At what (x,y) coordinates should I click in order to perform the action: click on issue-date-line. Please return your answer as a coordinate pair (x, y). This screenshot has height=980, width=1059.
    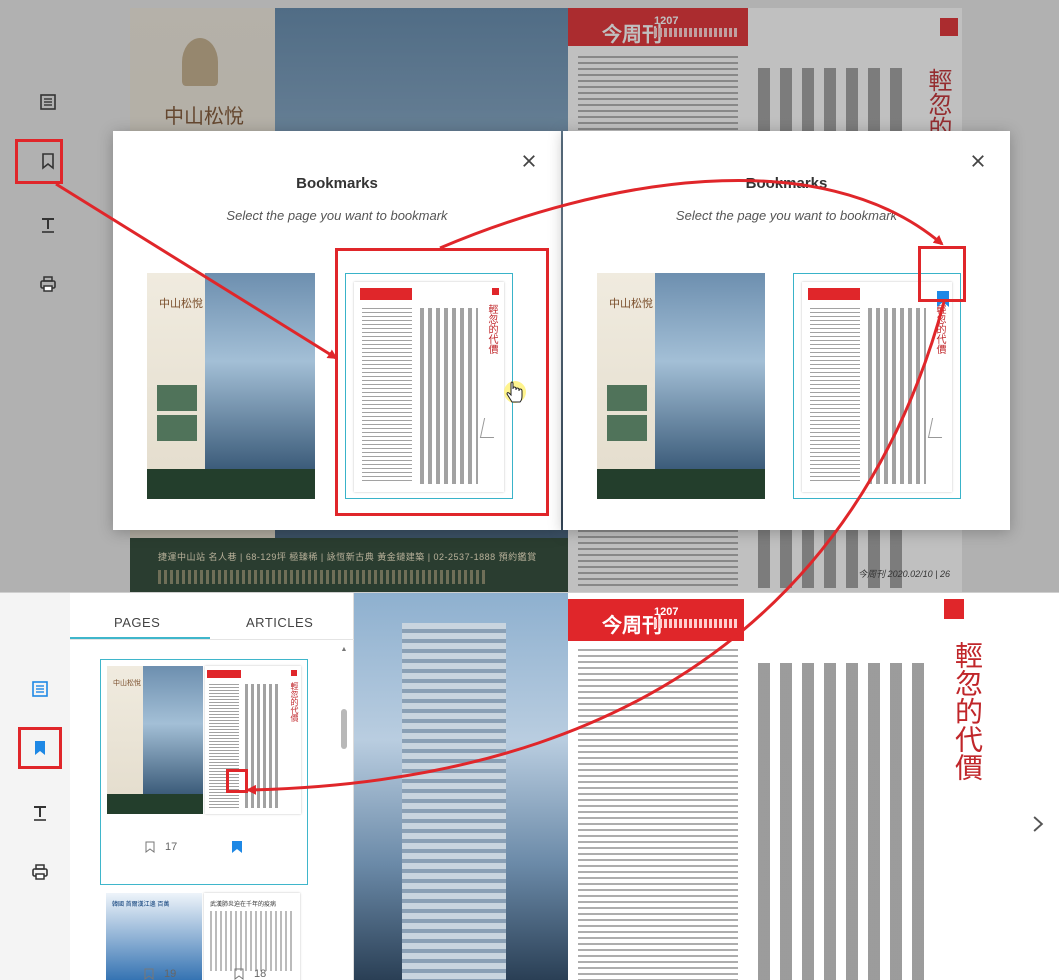
    Looking at the image, I should click on (696, 623).